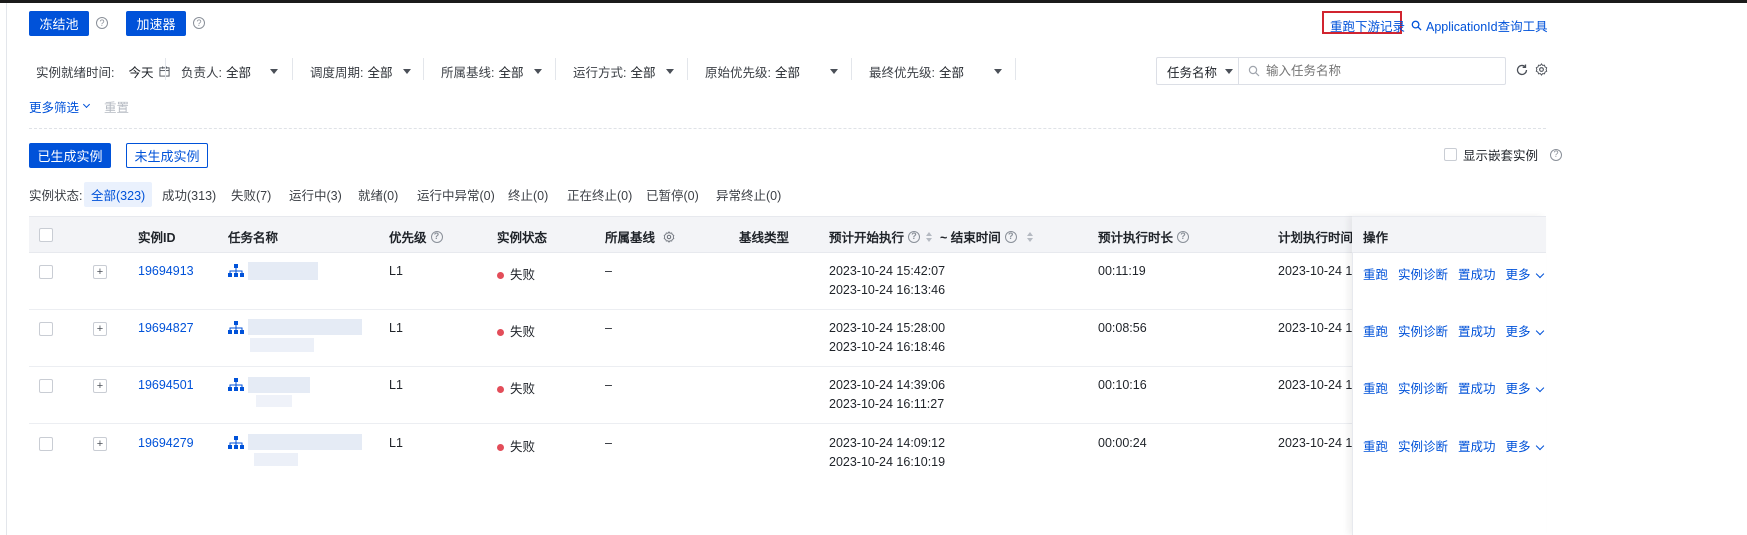 The width and height of the screenshot is (1747, 535). Describe the element at coordinates (1416, 25) in the screenshot. I see `search-icon` at that location.